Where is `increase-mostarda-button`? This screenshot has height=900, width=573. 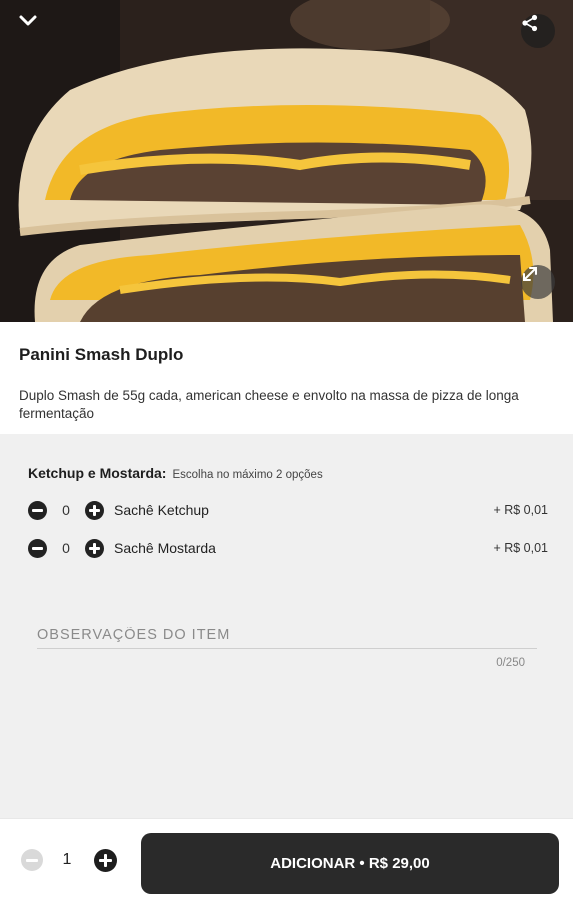
increase-mostarda-button is located at coordinates (94, 548).